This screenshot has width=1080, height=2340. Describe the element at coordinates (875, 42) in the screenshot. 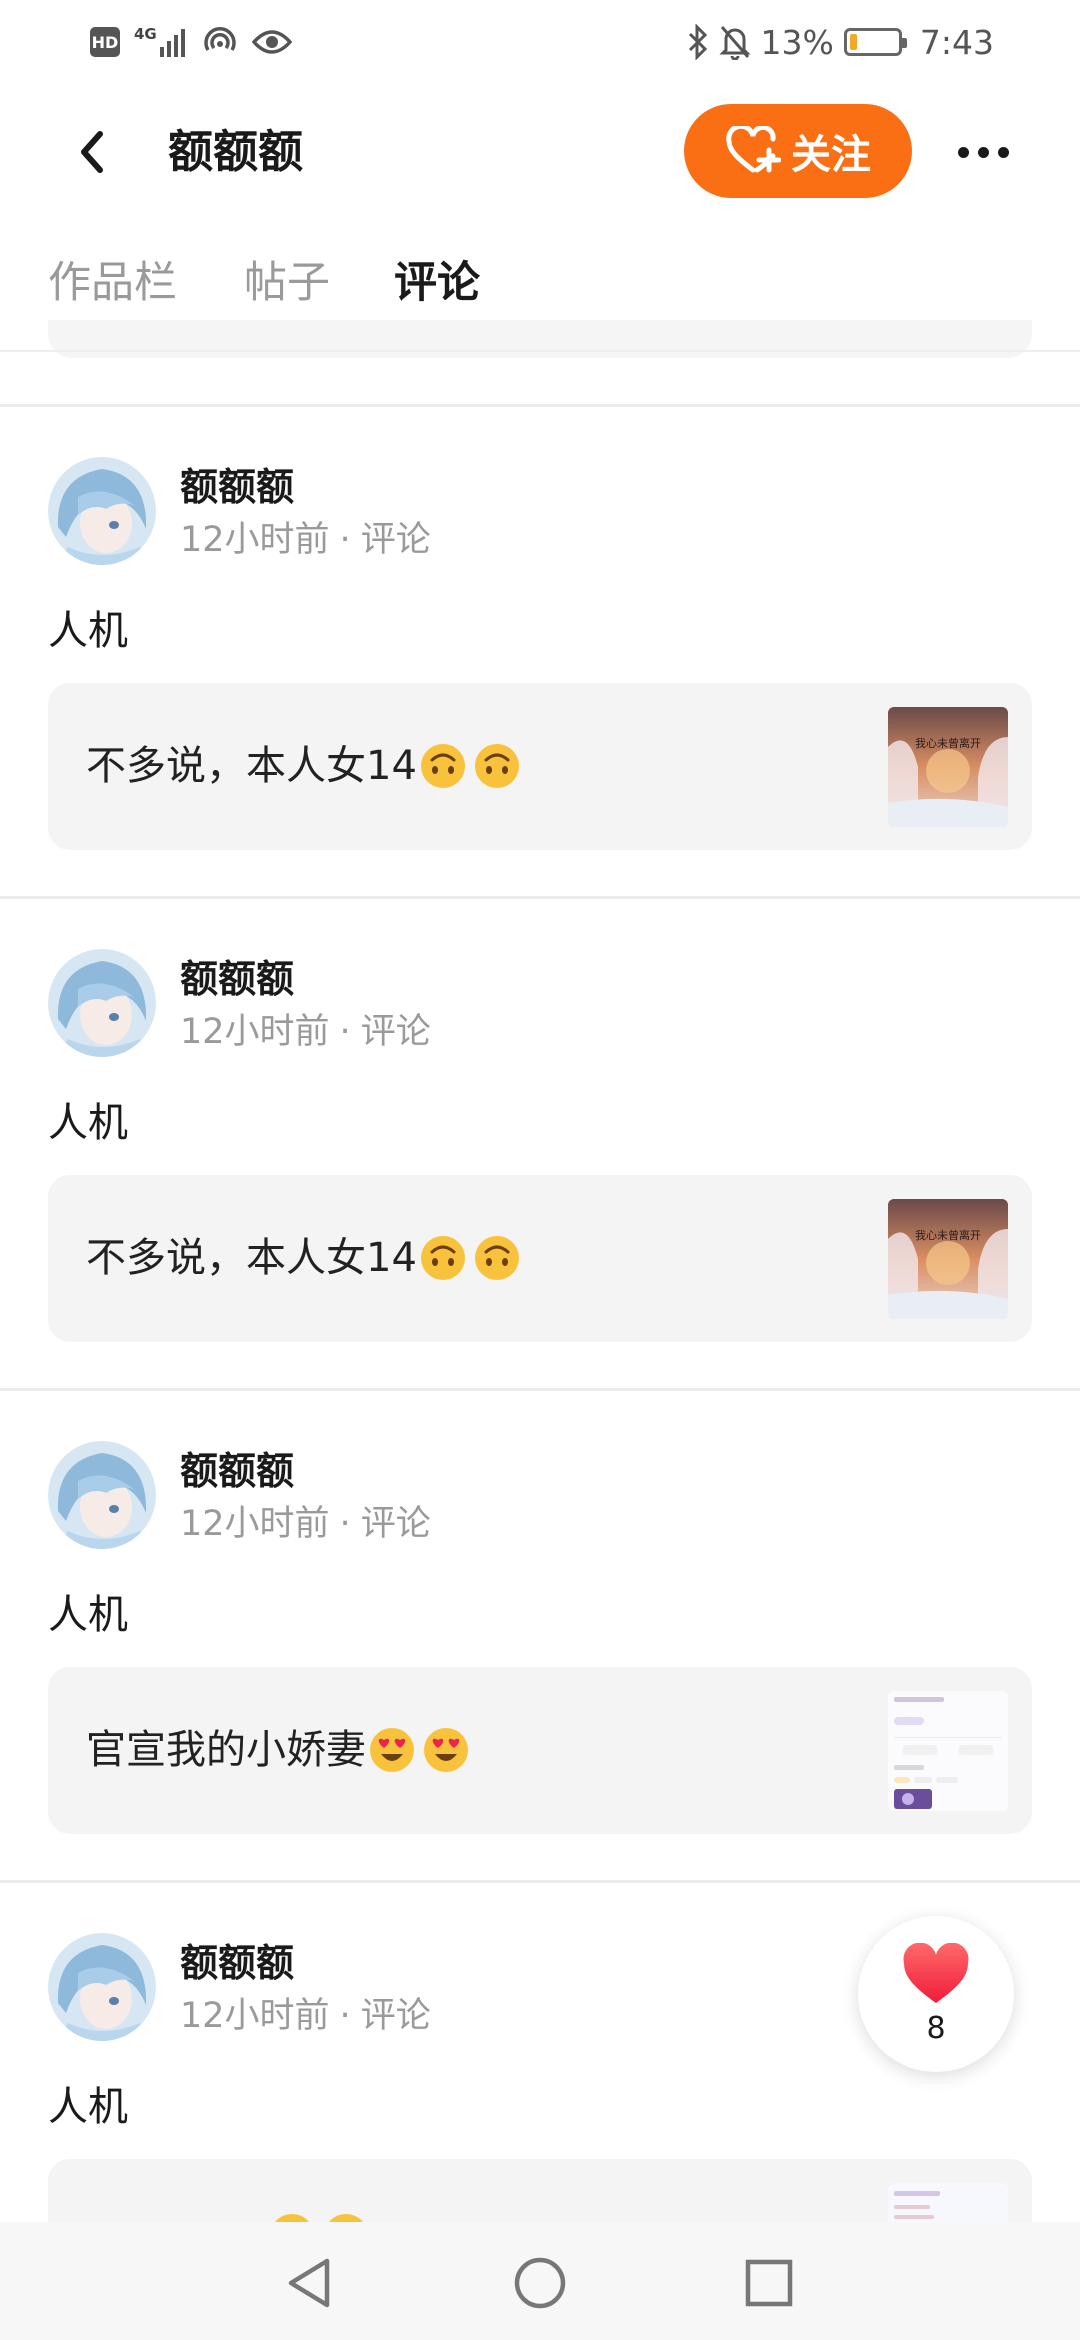

I see `battery-icon` at that location.